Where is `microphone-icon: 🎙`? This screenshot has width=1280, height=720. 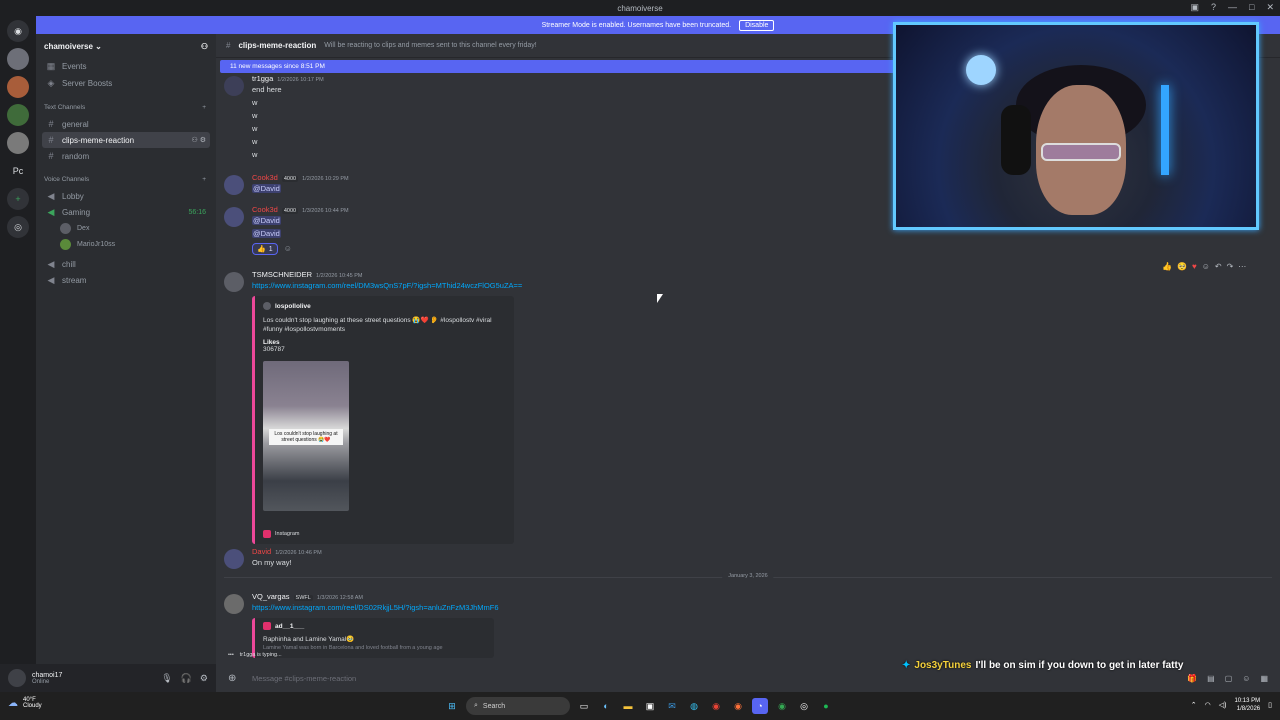
microphone-icon: 🎙 is located at coordinates (166, 678).